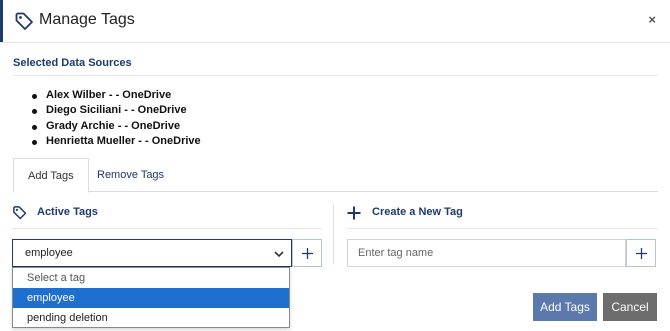 The image size is (670, 331). I want to click on create-tag-heading: Create a New Tag, so click(417, 212).